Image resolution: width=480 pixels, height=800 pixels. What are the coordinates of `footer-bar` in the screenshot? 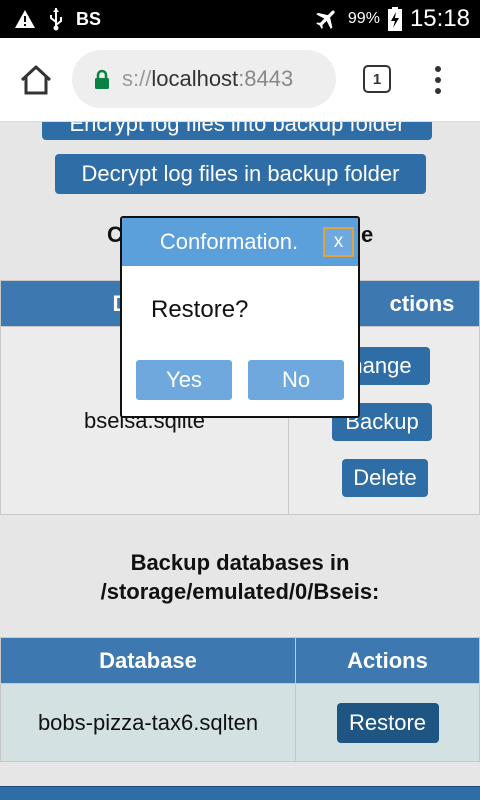 It's located at (240, 793).